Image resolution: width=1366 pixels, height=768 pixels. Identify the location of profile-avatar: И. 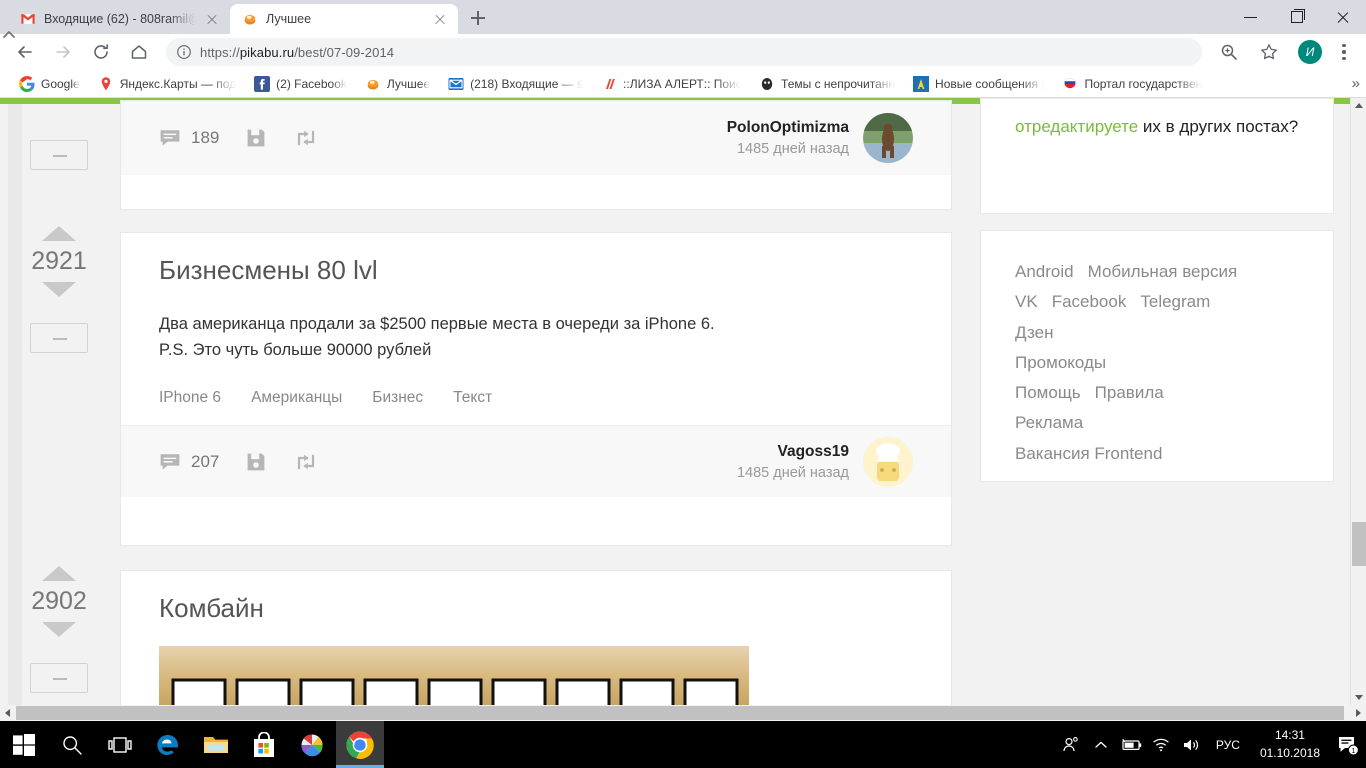
(1310, 52).